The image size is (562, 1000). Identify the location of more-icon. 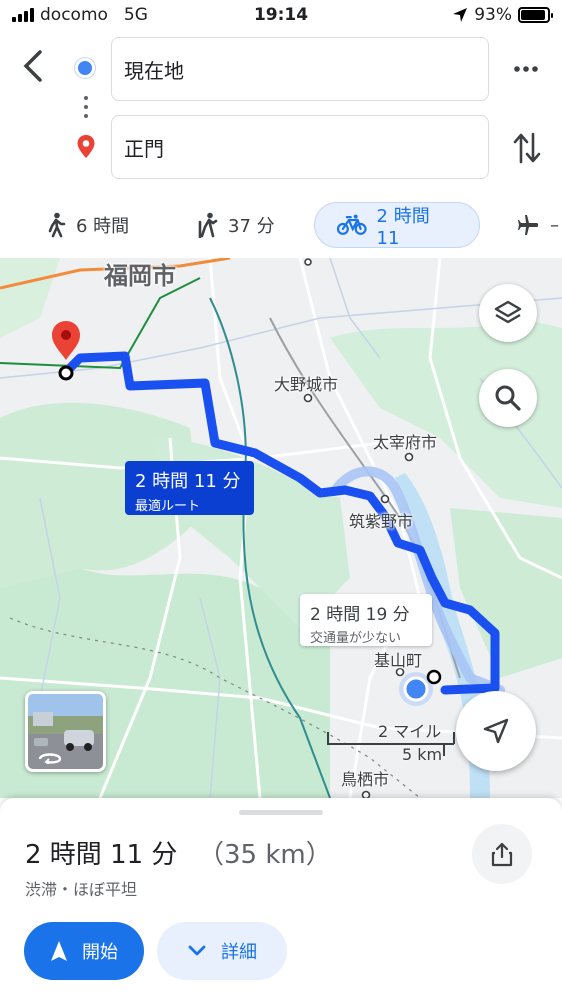
(526, 69).